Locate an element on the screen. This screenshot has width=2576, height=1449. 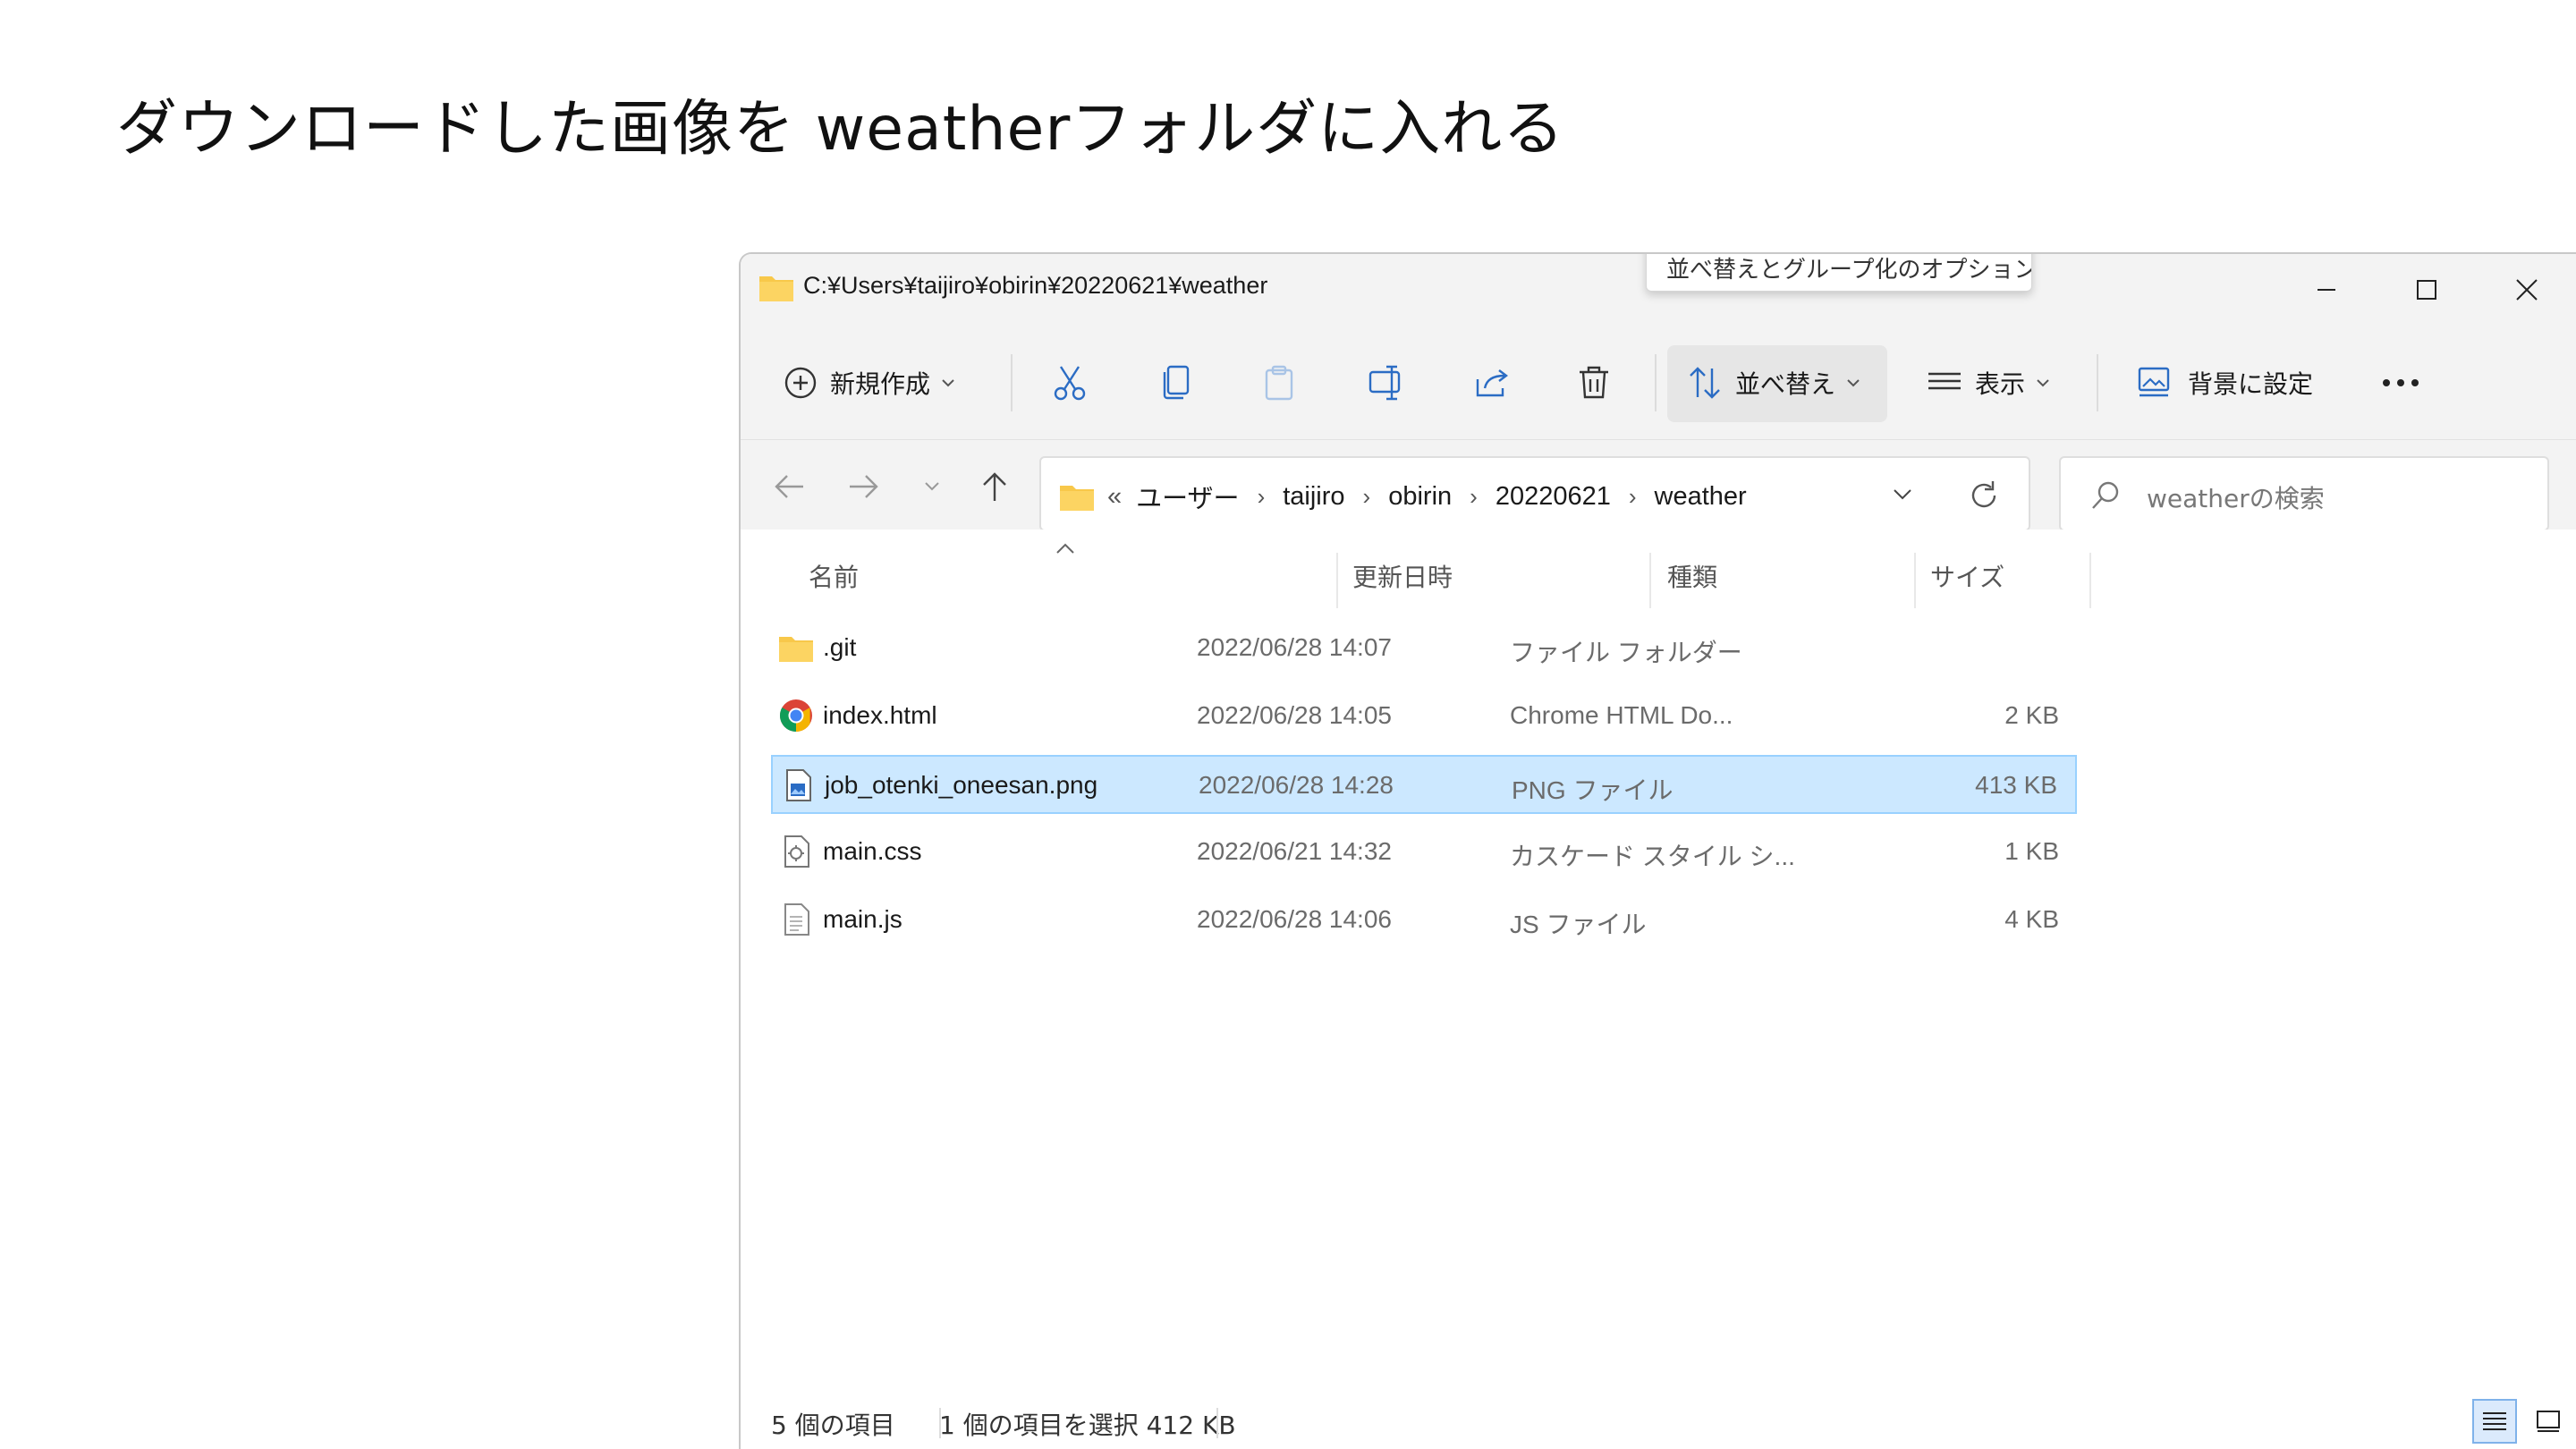
refresh-icon is located at coordinates (1984, 495).